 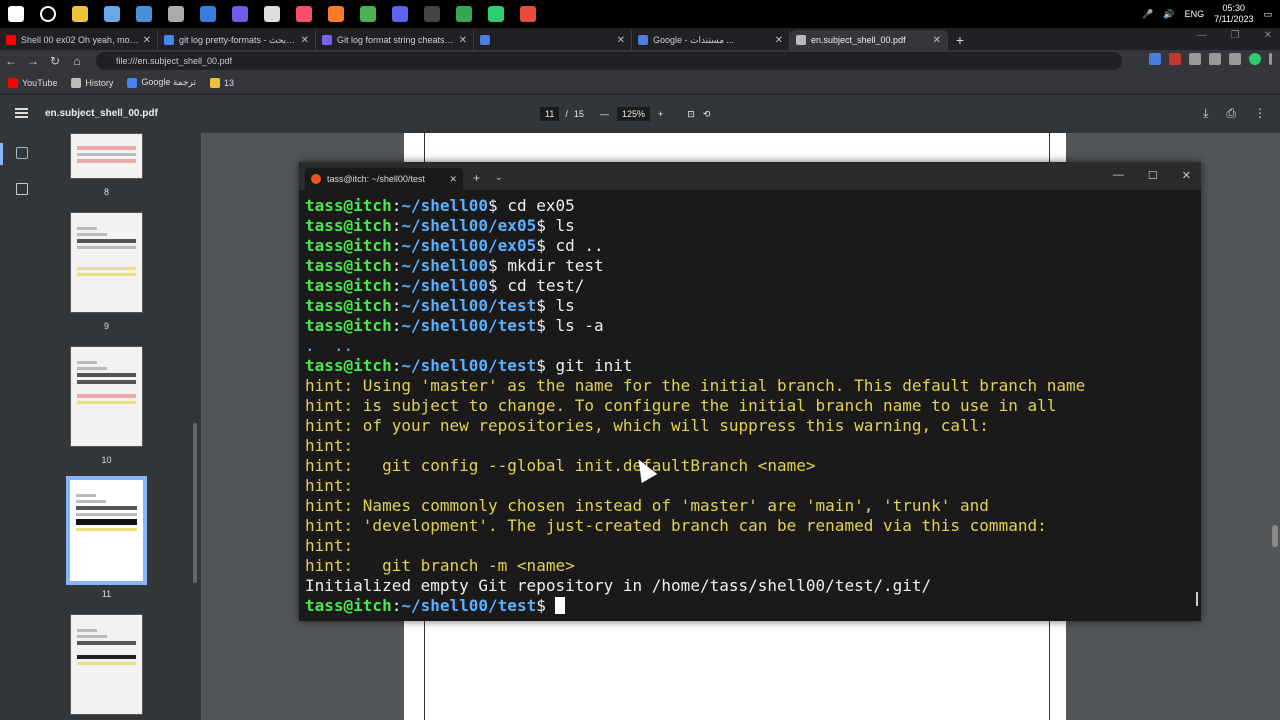 What do you see at coordinates (499, 177) in the screenshot?
I see `chevron-down-icon: ⌄` at bounding box center [499, 177].